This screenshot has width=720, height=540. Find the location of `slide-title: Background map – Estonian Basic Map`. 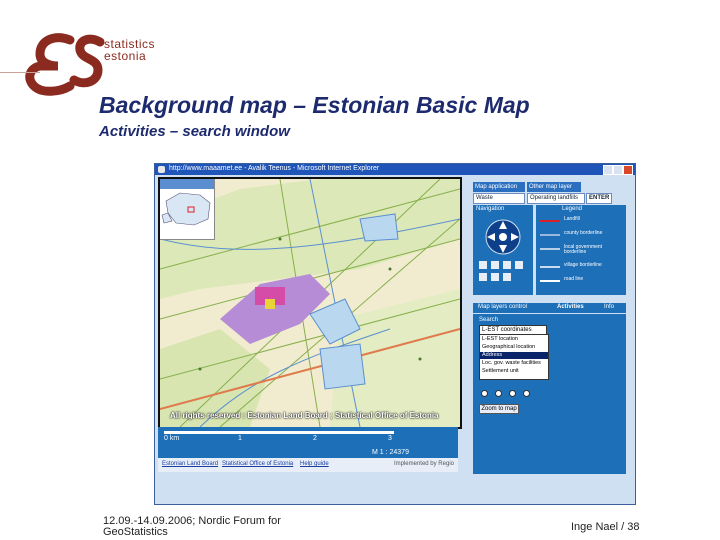

slide-title: Background map – Estonian Basic Map is located at coordinates (314, 105).